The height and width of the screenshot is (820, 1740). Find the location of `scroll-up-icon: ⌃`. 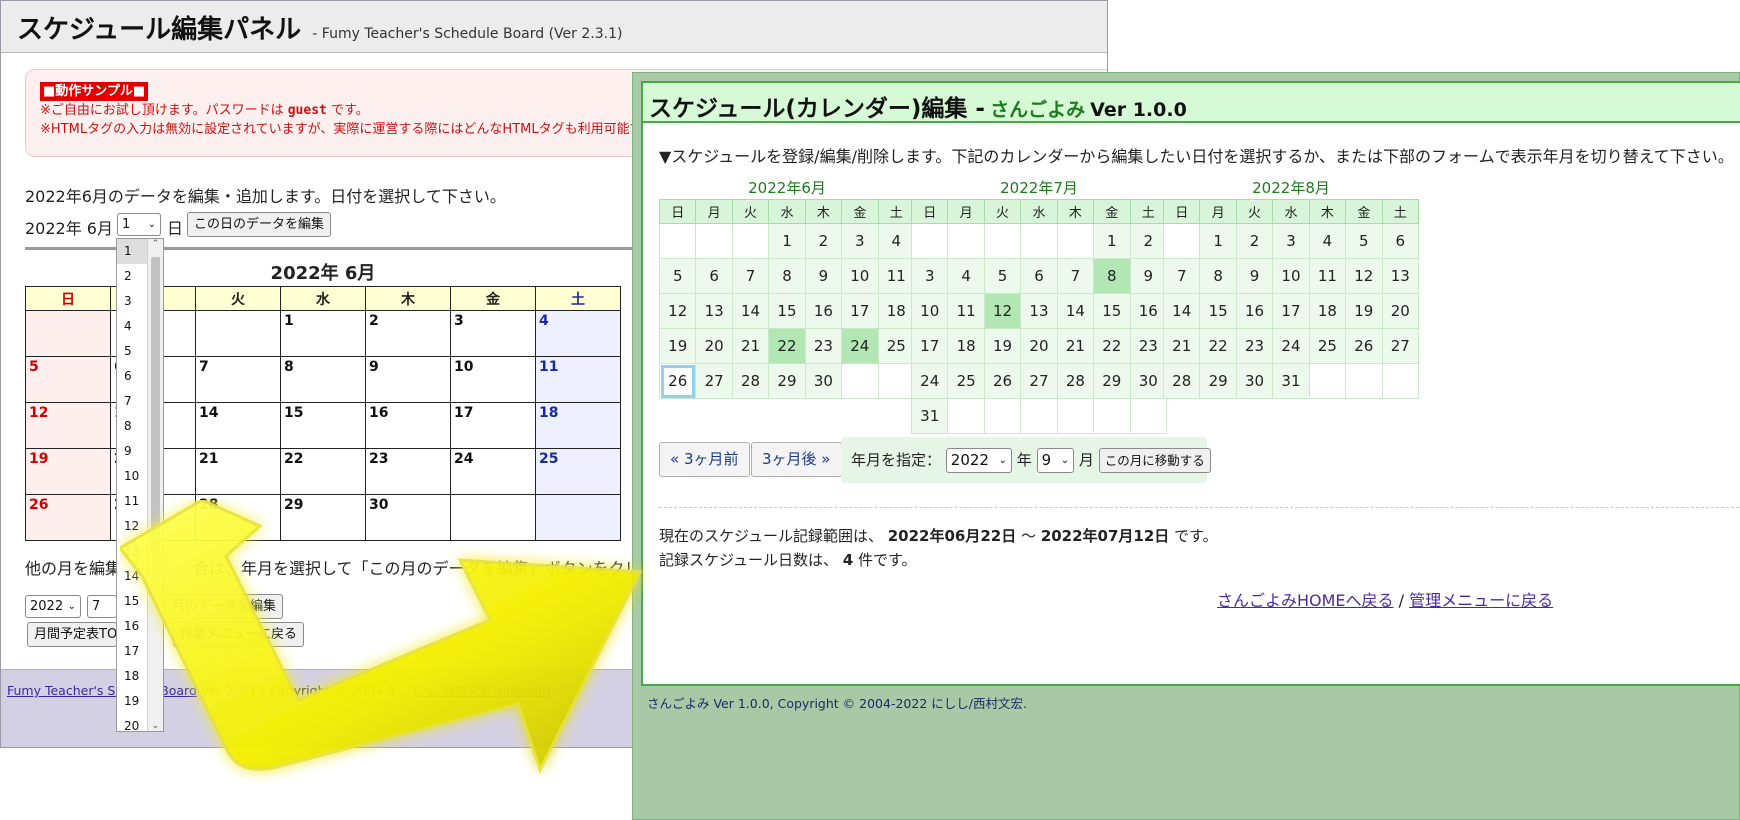

scroll-up-icon: ⌃ is located at coordinates (155, 244).